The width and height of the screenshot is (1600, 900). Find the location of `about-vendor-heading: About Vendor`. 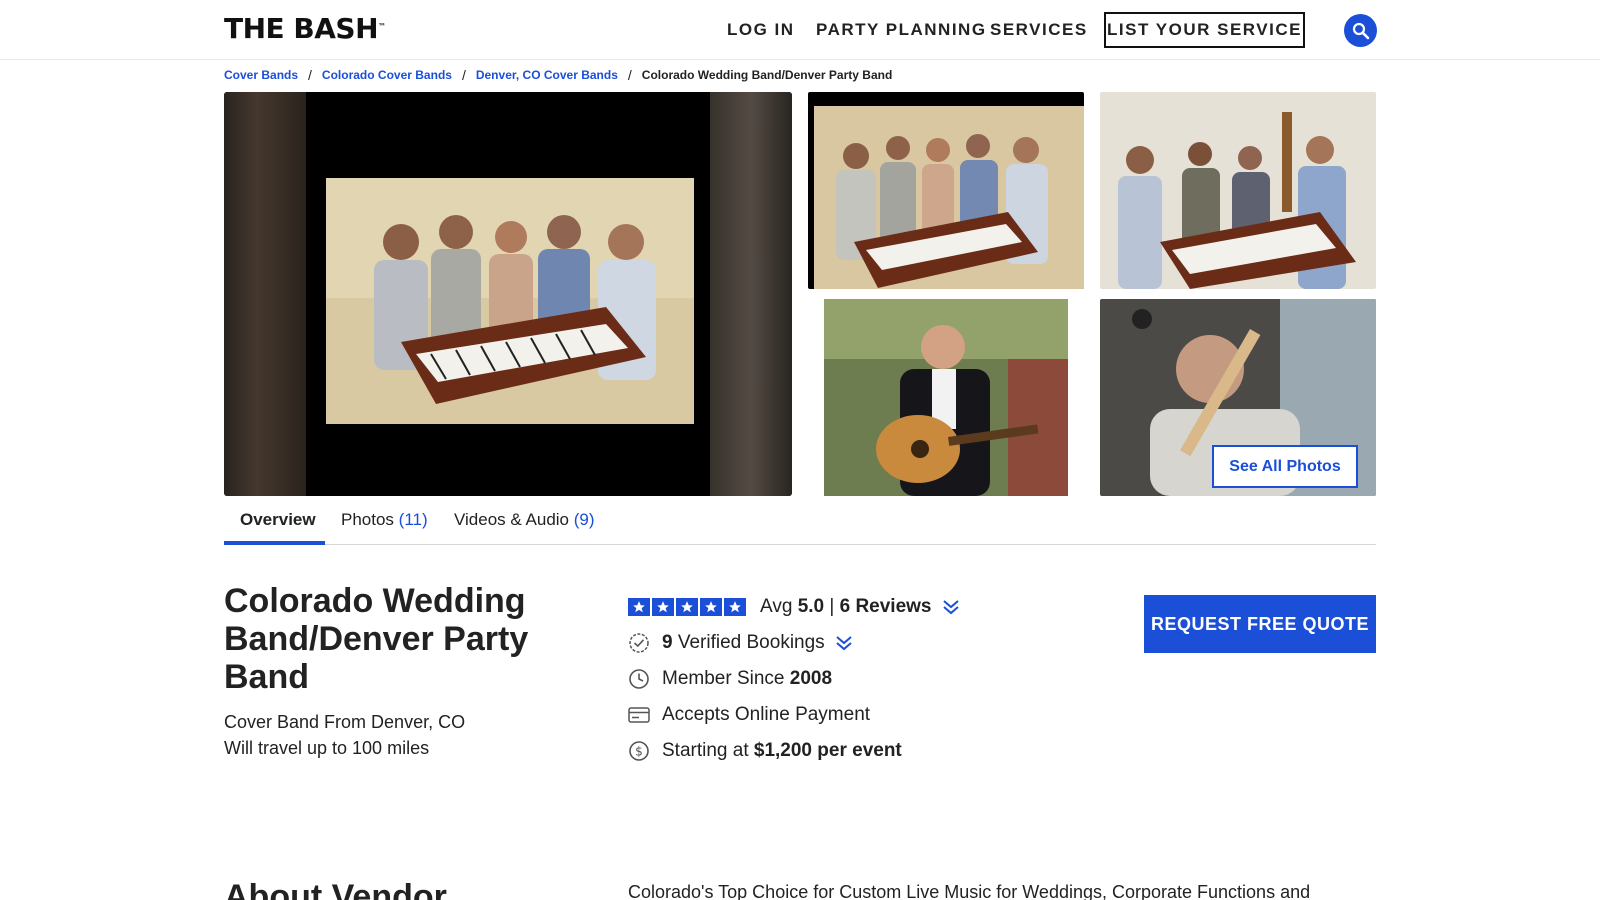

about-vendor-heading: About Vendor is located at coordinates (335, 889).